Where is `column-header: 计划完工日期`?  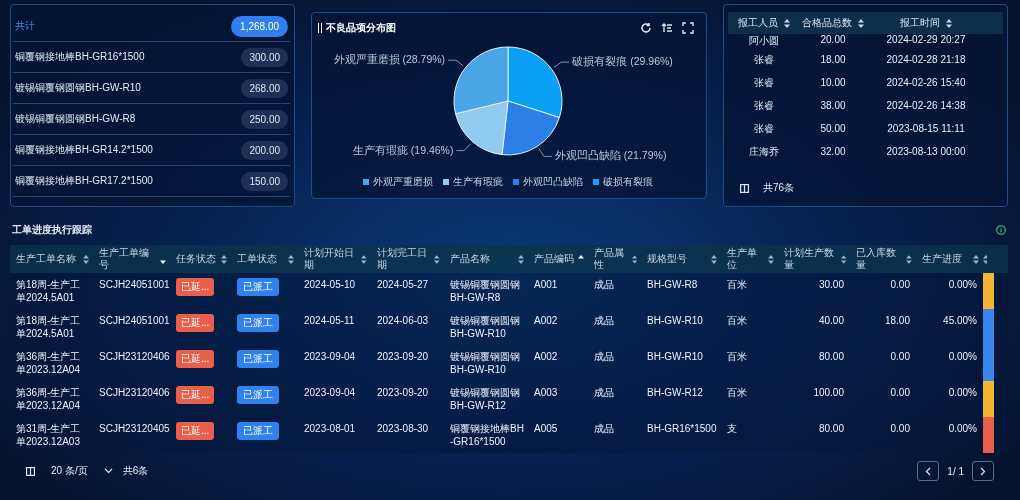
column-header: 计划完工日期 is located at coordinates (407, 259).